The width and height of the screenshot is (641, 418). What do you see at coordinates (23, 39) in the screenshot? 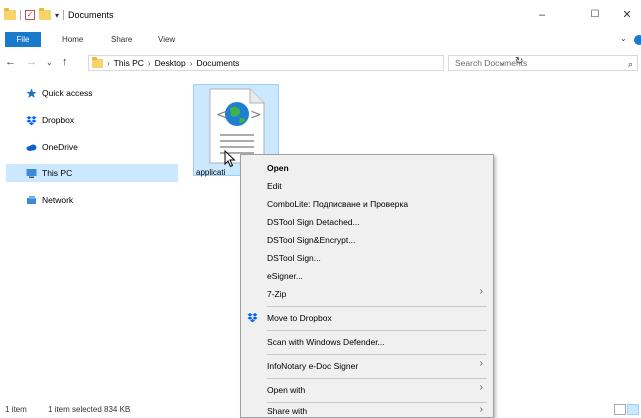
I see `tab-file: File` at bounding box center [23, 39].